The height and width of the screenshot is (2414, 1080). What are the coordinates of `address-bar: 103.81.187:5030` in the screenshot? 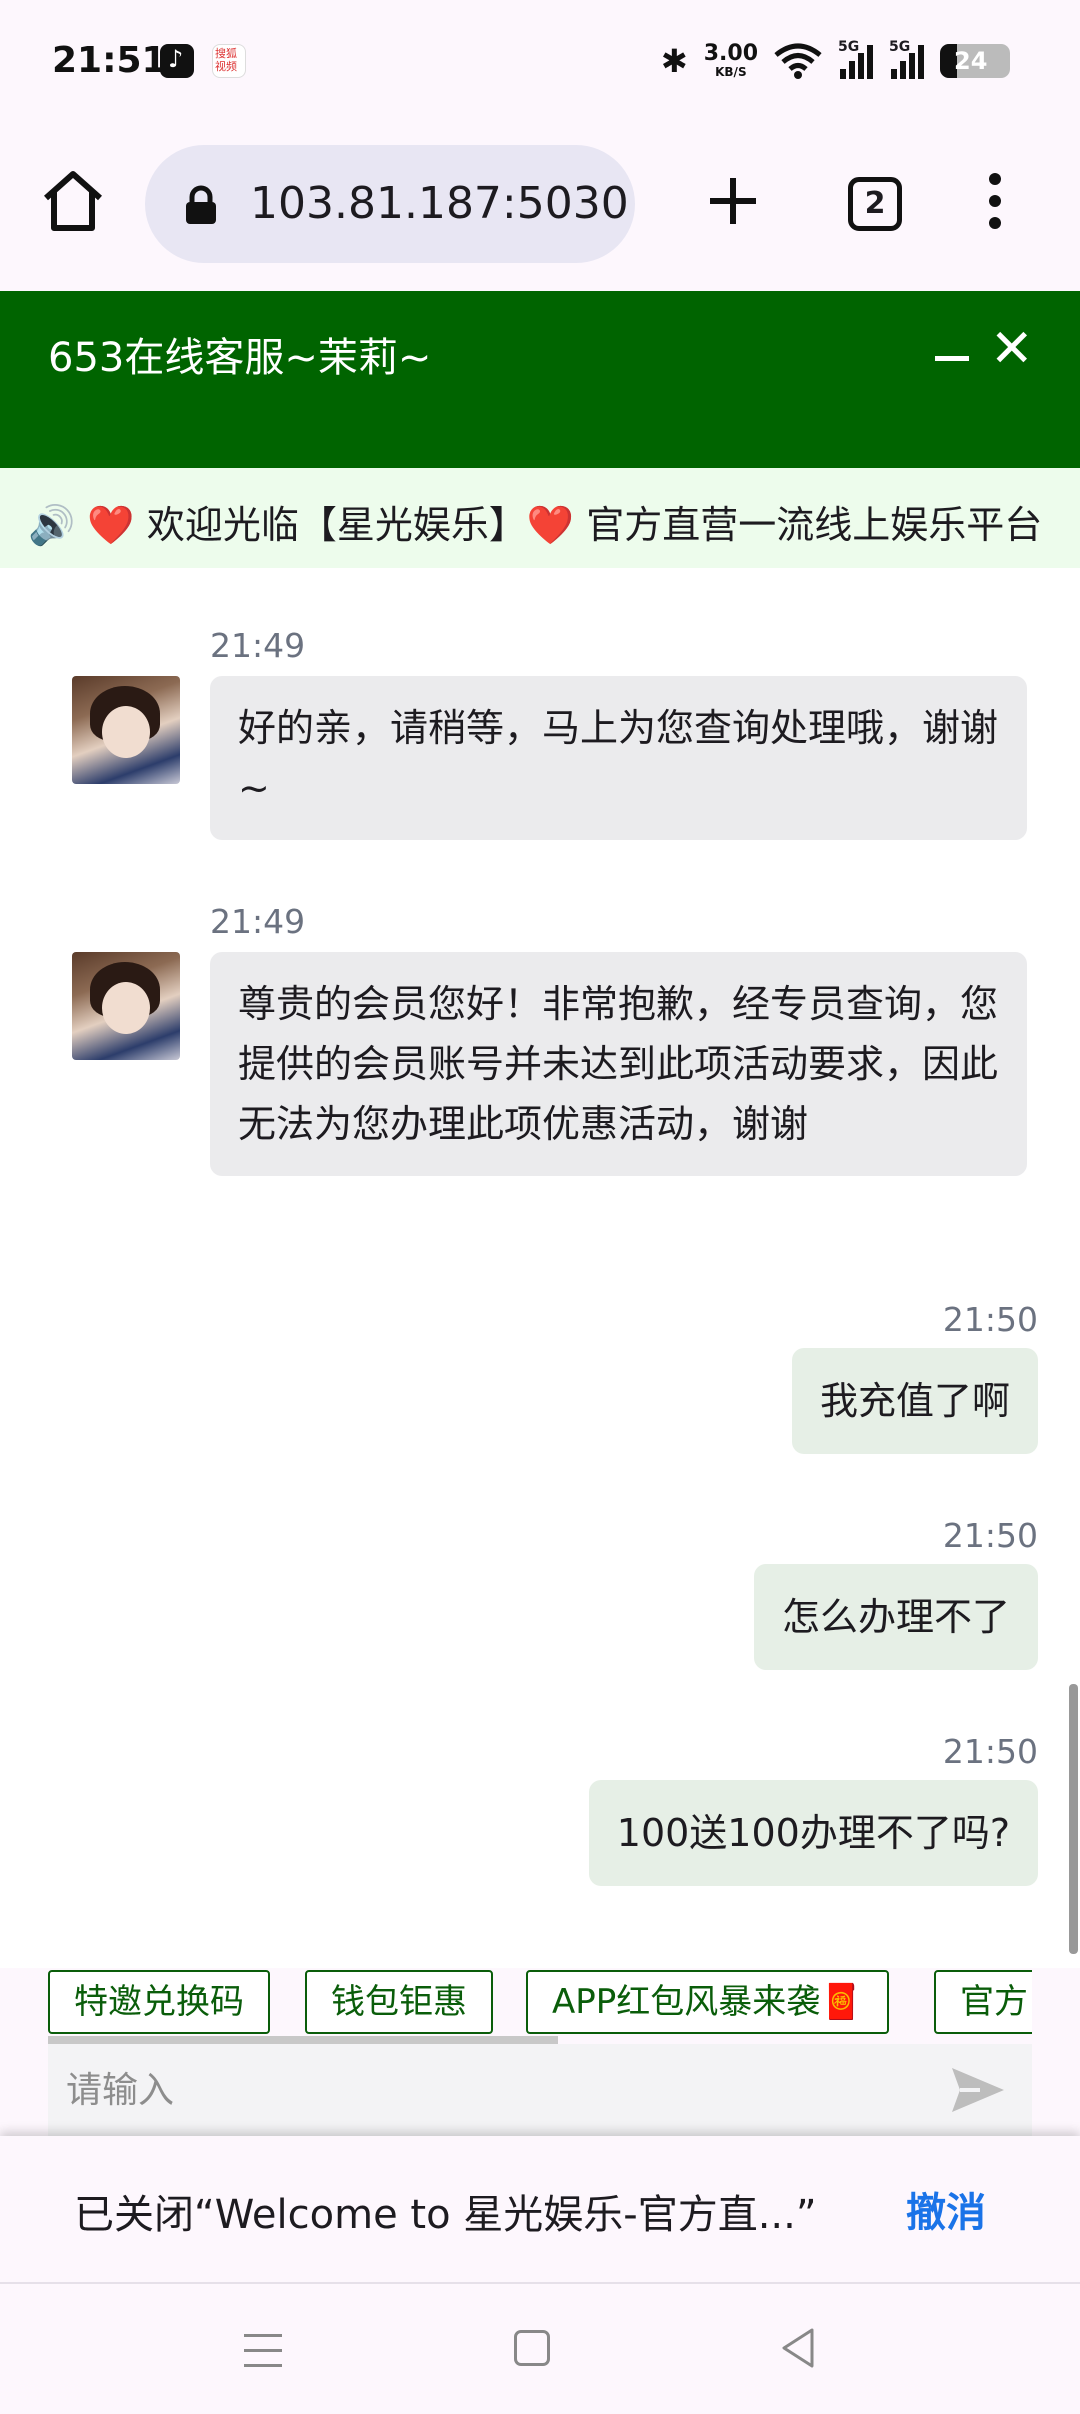 It's located at (390, 204).